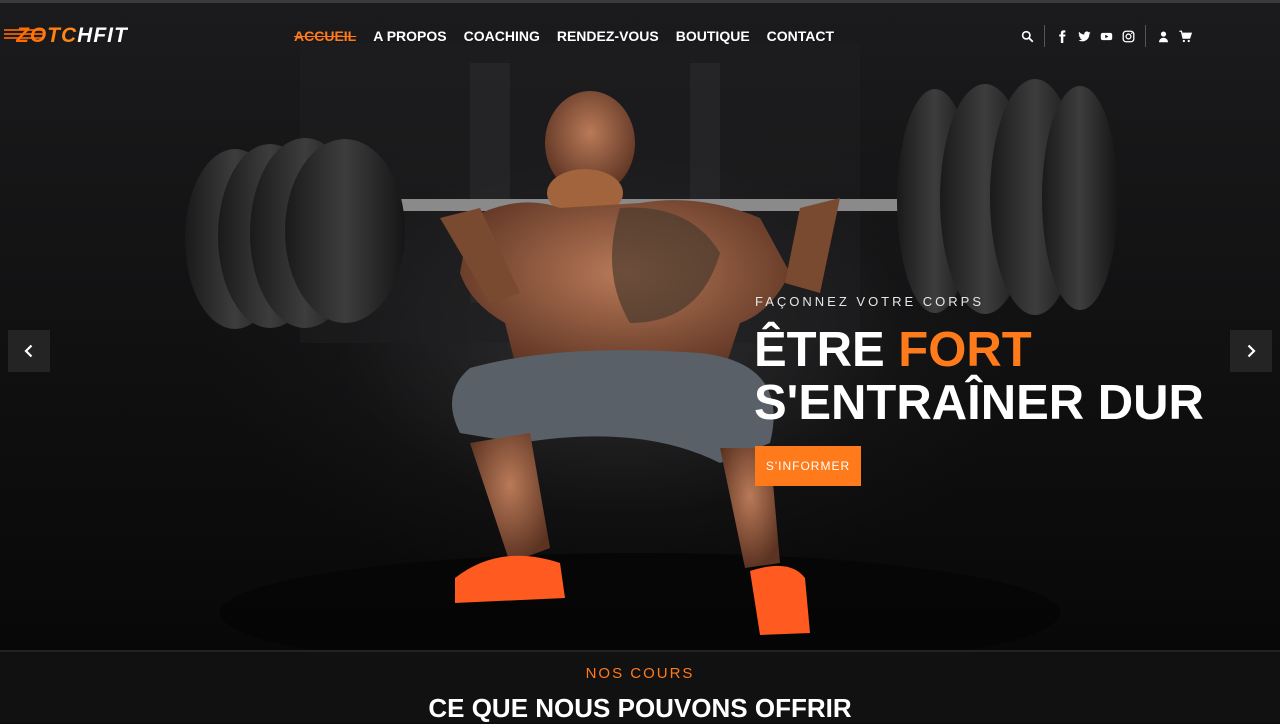 This screenshot has width=1280, height=724. What do you see at coordinates (72, 35) in the screenshot?
I see `logo-text: ZOTCHFIT` at bounding box center [72, 35].